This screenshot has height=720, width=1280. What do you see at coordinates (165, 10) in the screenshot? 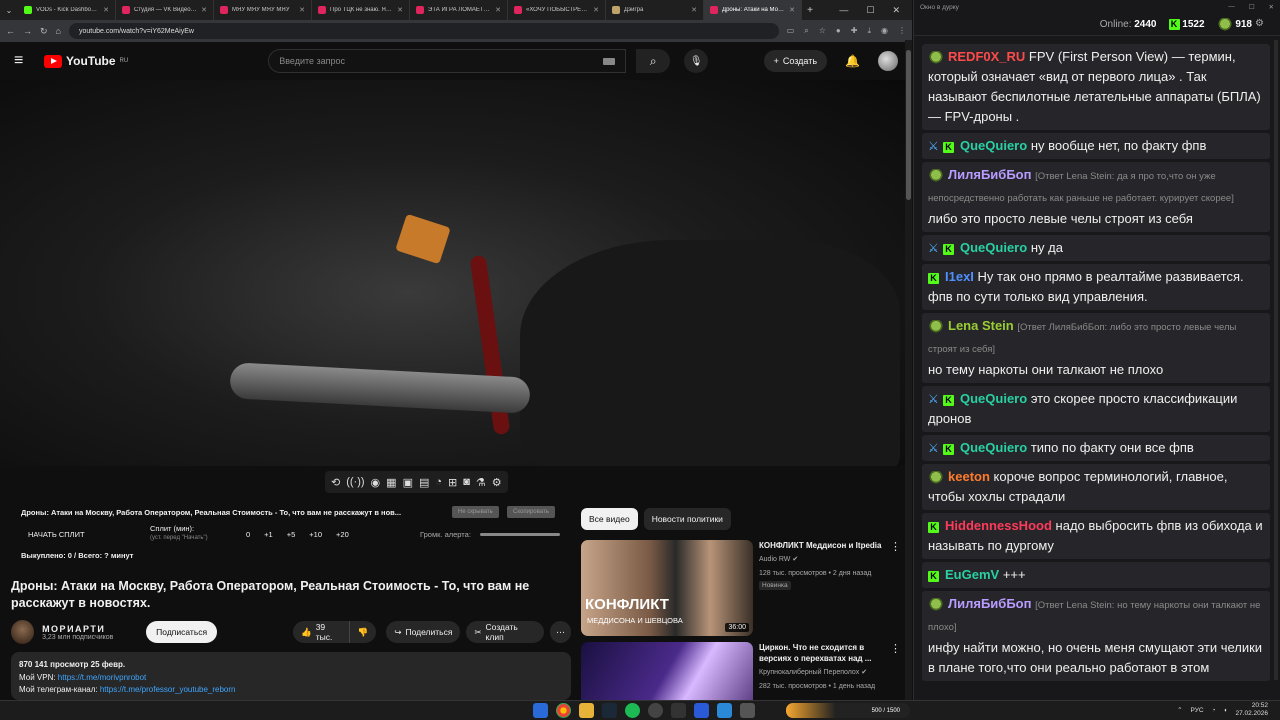
I see `browser-tab: Студия — VK Видео Live ✕` at bounding box center [165, 10].